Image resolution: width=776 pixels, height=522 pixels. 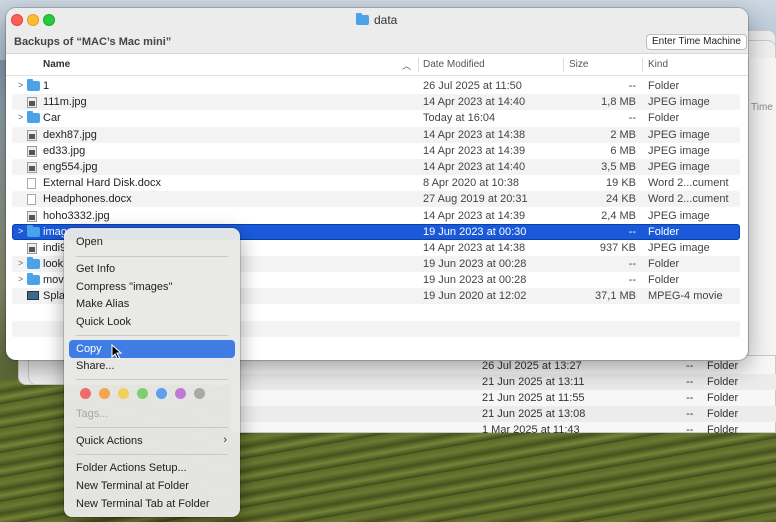 I want to click on table-row: >1 26 Jul 2025 at 11:50 -- Folder, so click(x=377, y=86).